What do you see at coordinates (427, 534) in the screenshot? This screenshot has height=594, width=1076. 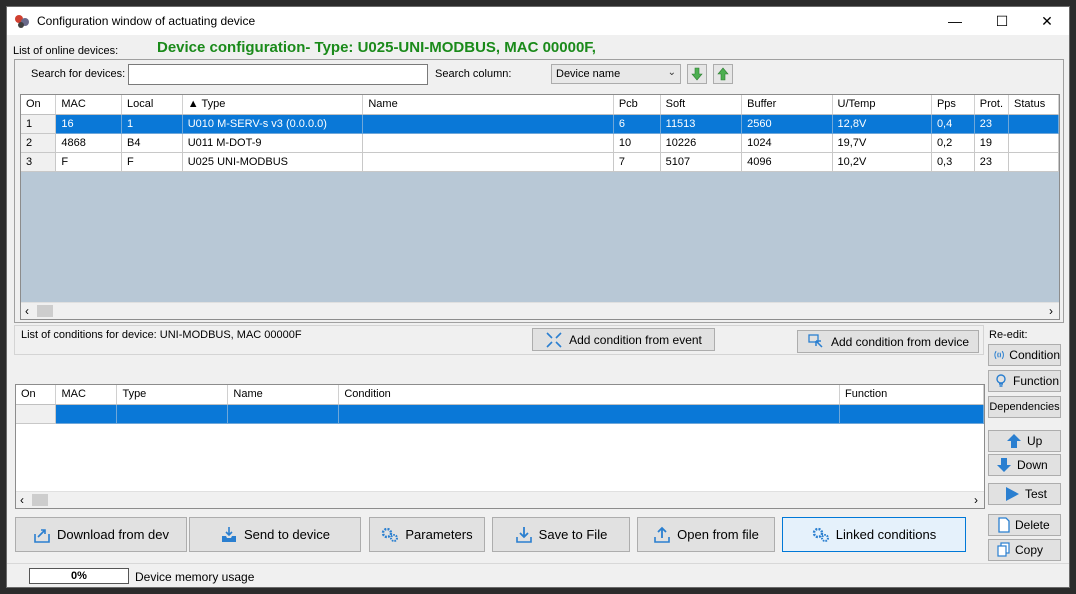 I see `parameters-button: Parameters` at bounding box center [427, 534].